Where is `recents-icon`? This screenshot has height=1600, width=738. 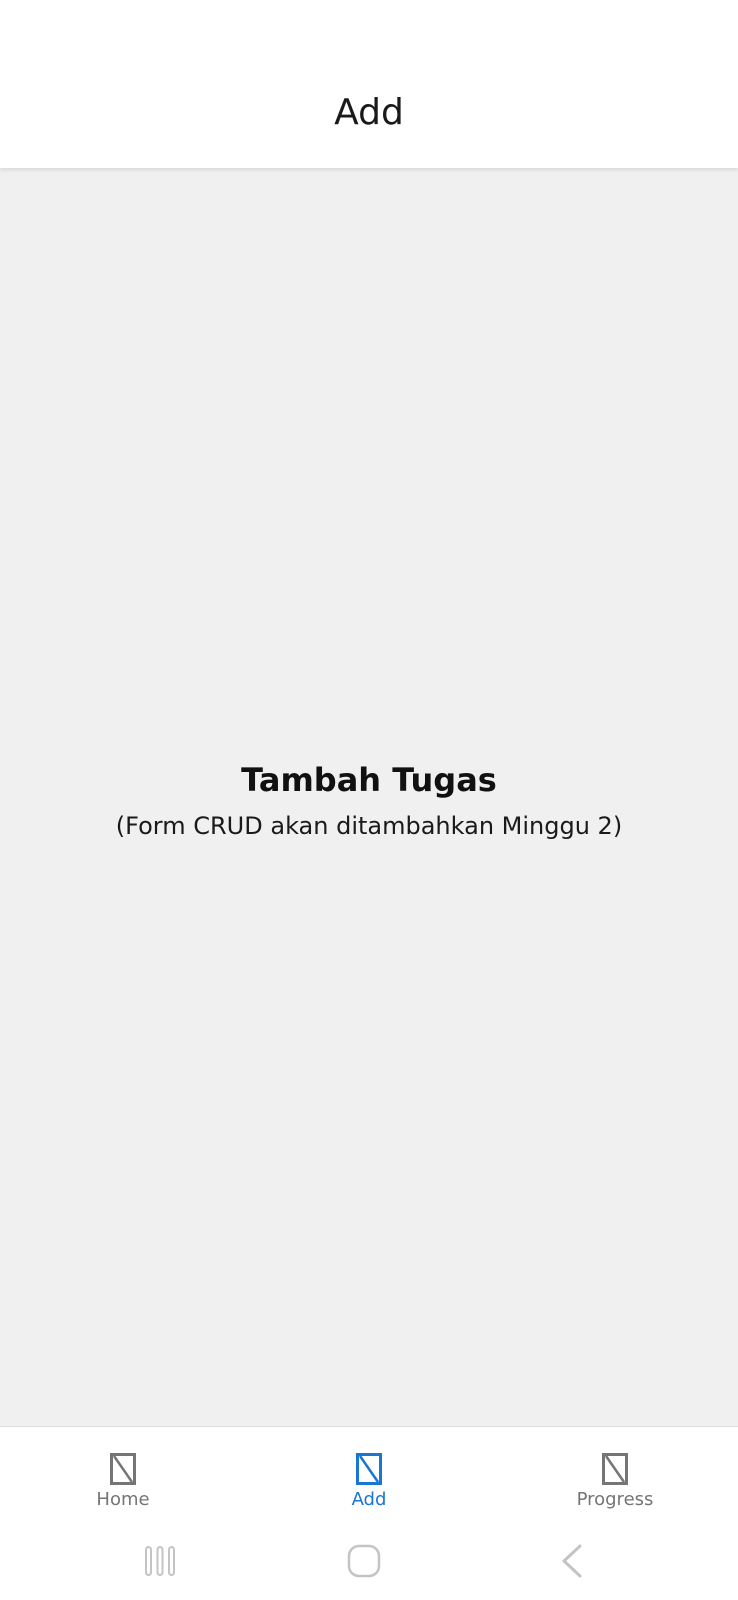
recents-icon is located at coordinates (160, 1561).